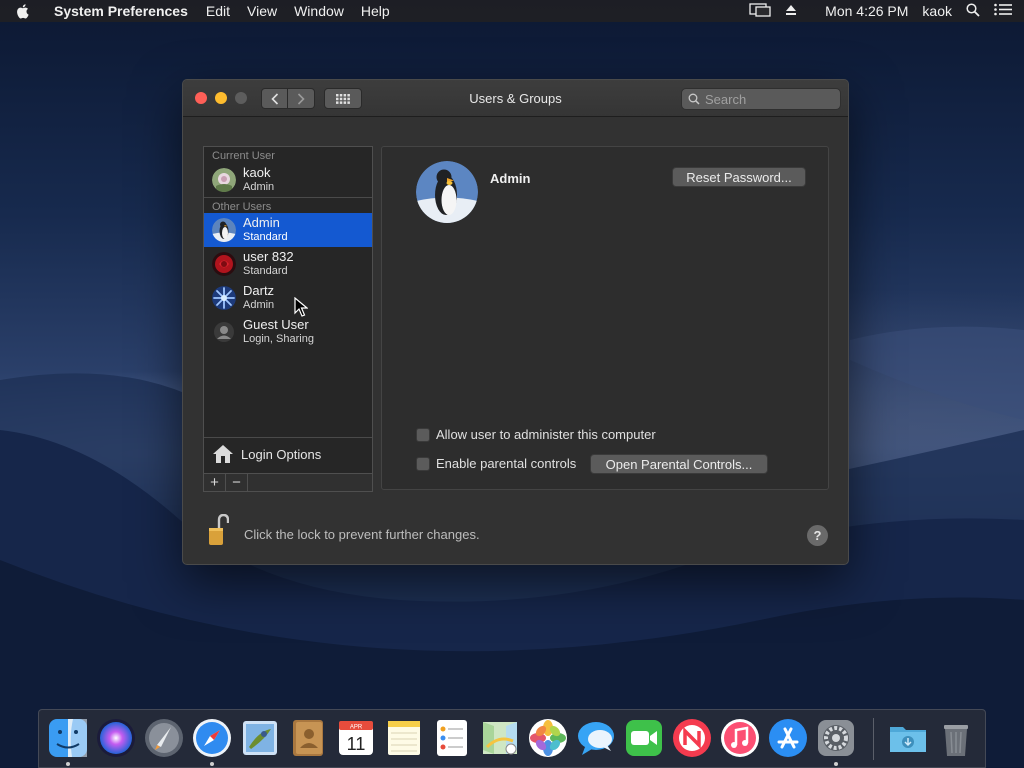 This screenshot has height=768, width=1024. What do you see at coordinates (760, 11) in the screenshot?
I see `display-mirroring-icon` at bounding box center [760, 11].